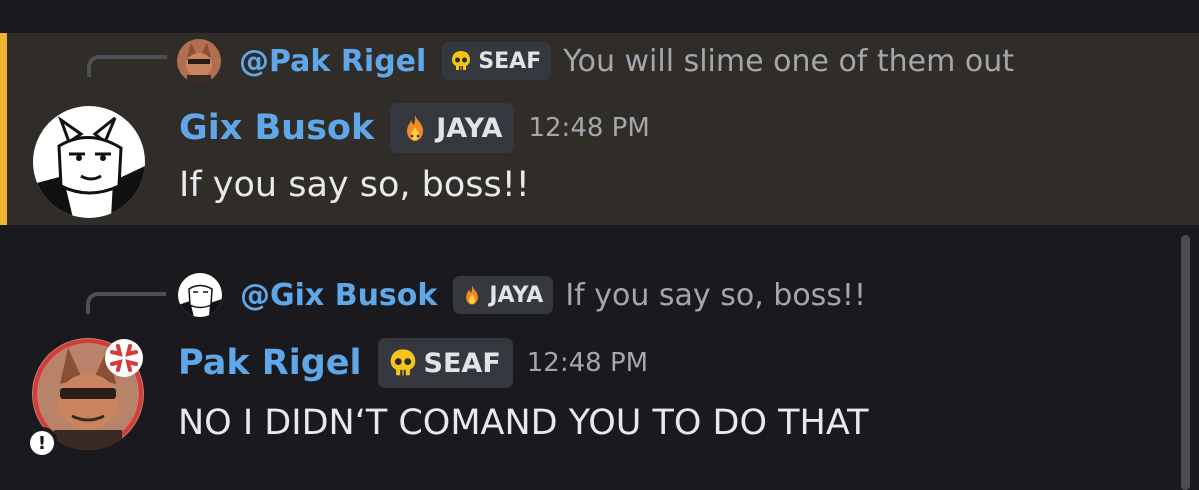 Image resolution: width=1199 pixels, height=490 pixels. Describe the element at coordinates (462, 363) in the screenshot. I see `author-tag-label: SEAF` at that location.